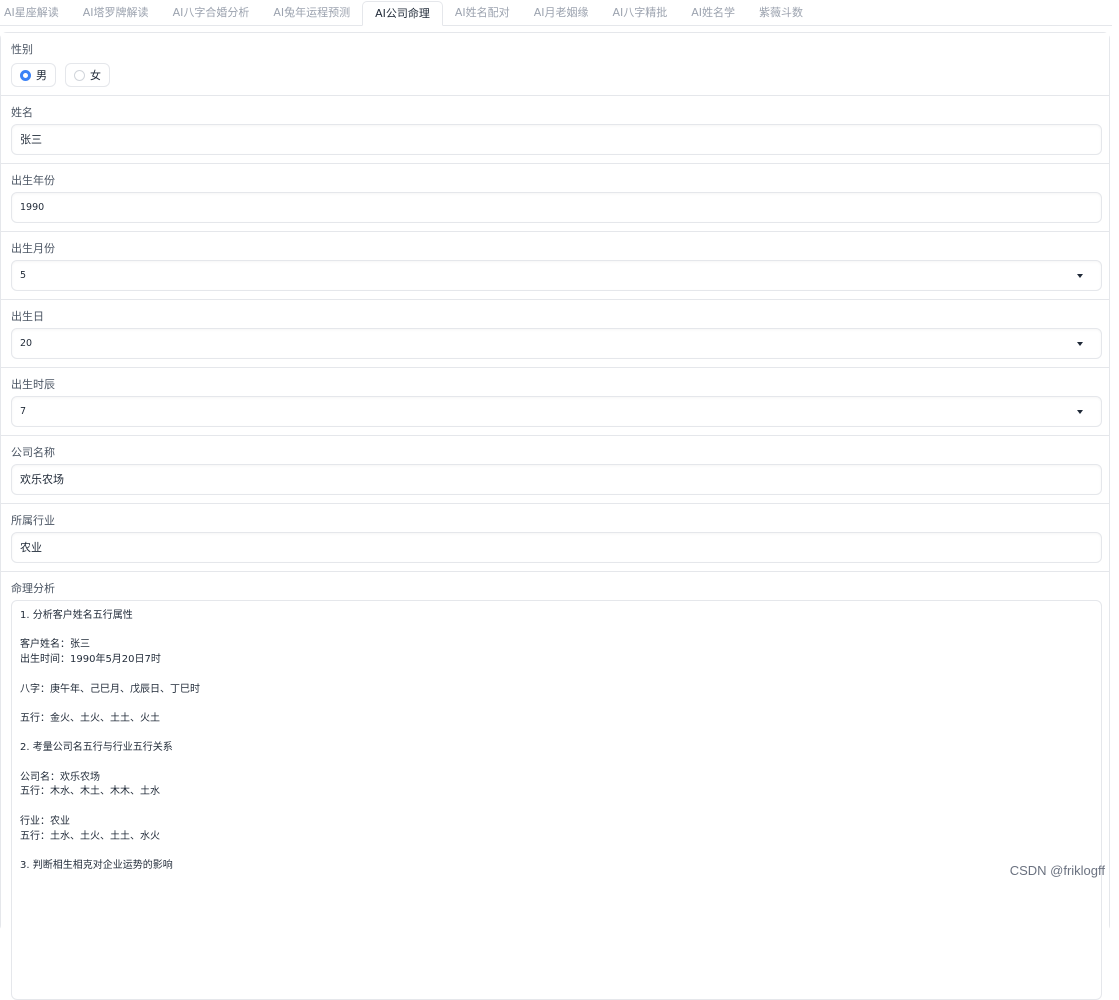  Describe the element at coordinates (23, 411) in the screenshot. I see `birth-hour-value: 7` at that location.